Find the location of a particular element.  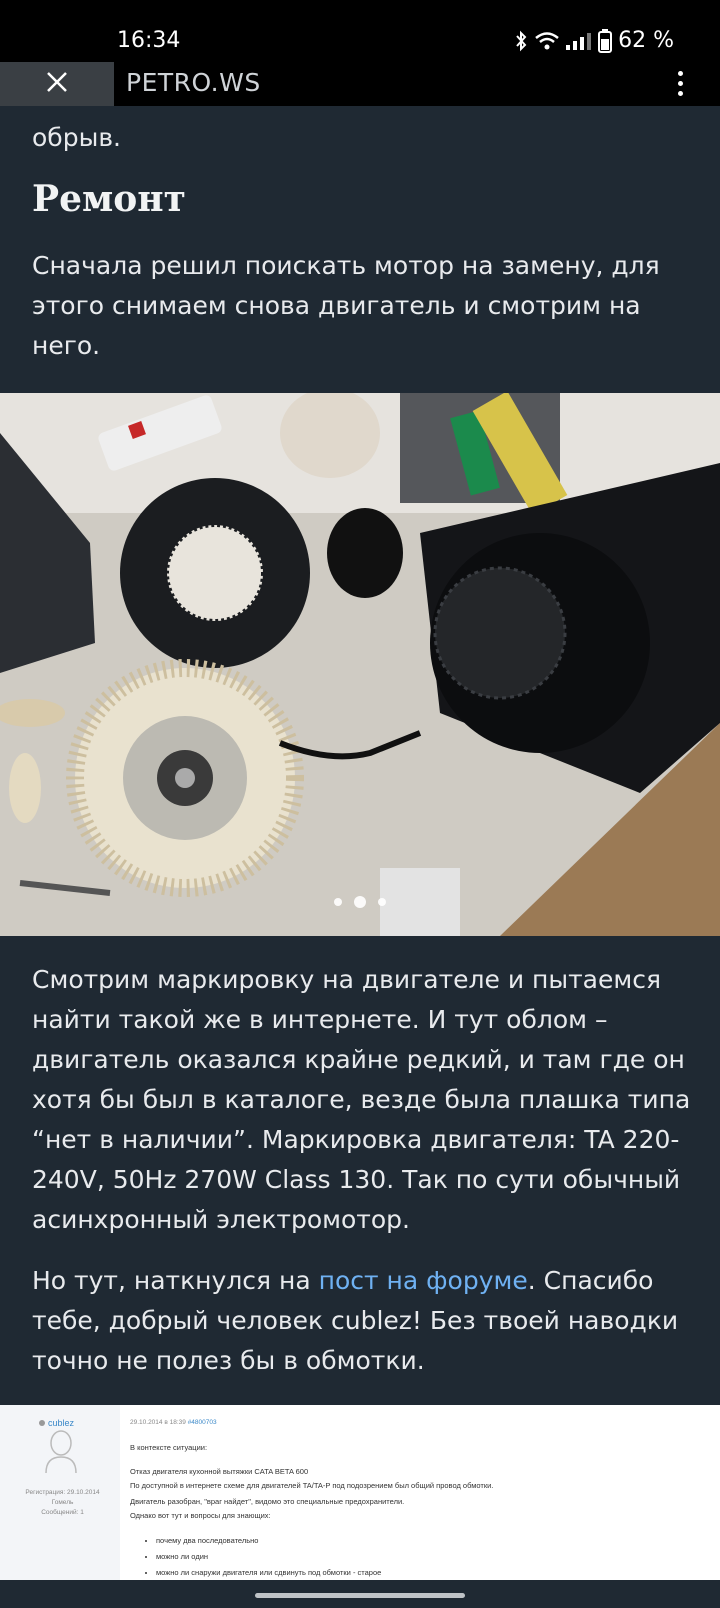

forum-post-date: 29.10.2014 в 18:39 #4800703 is located at coordinates (173, 1422).